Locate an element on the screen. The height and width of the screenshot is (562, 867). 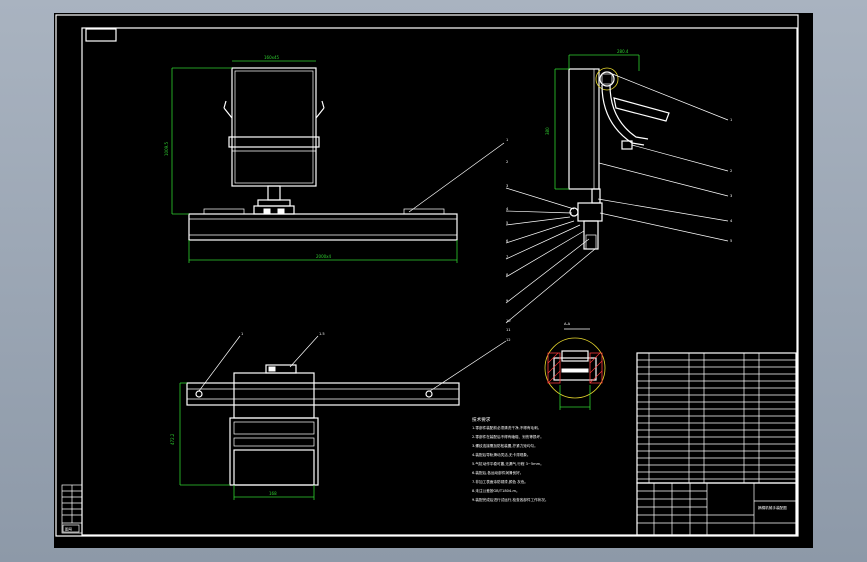
note-3: 3.螺纹连接需加防松装置,拧紧力矩均匀。 is located at coordinates (505, 445).